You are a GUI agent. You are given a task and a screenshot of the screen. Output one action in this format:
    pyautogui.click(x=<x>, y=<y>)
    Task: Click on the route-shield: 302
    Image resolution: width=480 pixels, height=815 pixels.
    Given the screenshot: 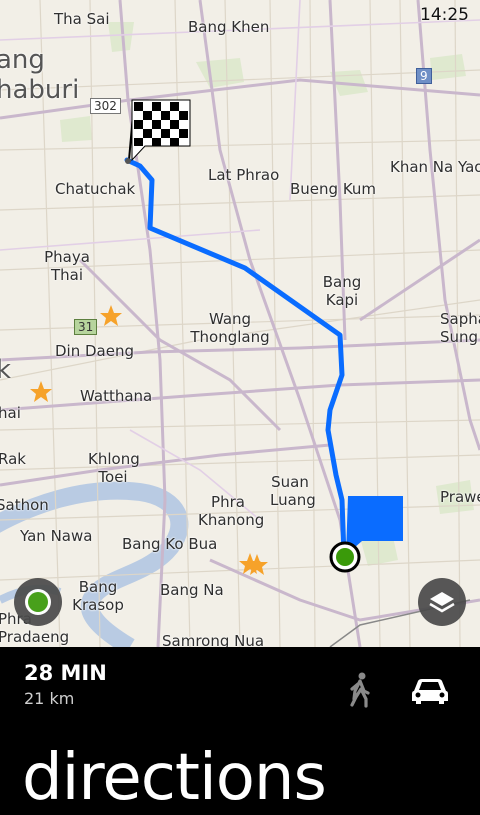 What is the action you would take?
    pyautogui.click(x=105, y=106)
    